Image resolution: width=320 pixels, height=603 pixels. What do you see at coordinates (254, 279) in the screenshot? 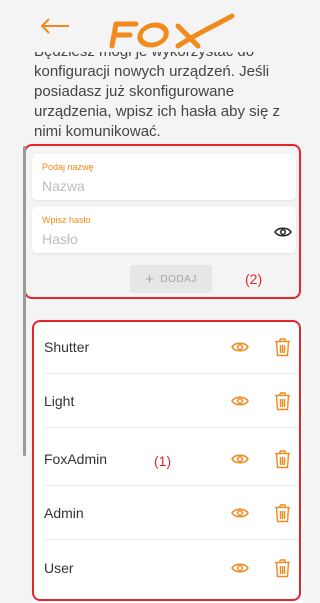
I see `form-region-label: (2)` at bounding box center [254, 279].